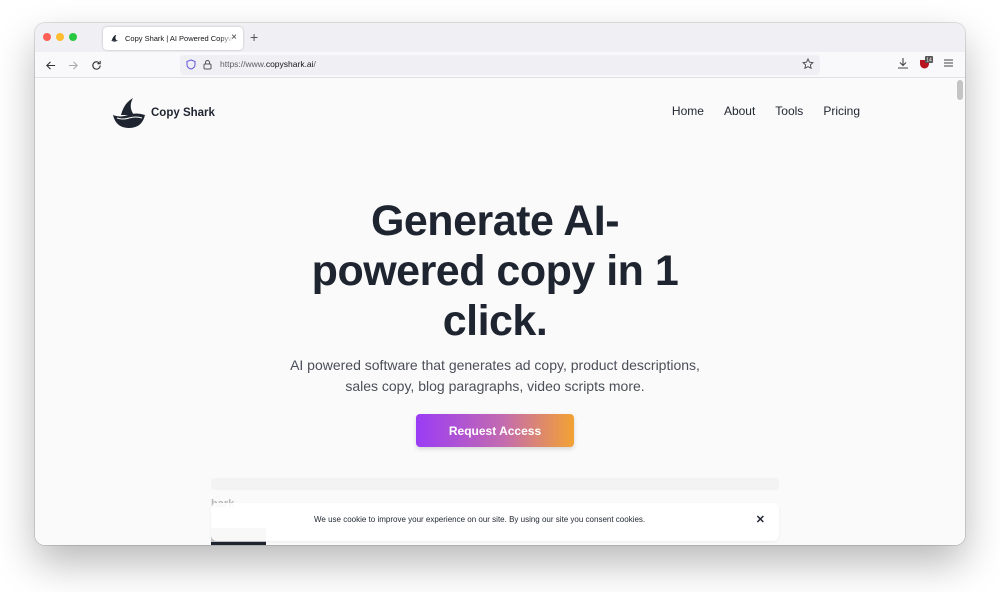 Image resolution: width=1000 pixels, height=592 pixels. Describe the element at coordinates (500, 37) in the screenshot. I see `tab-bar: Copy Shark | AI Powered Copywriter × +` at that location.